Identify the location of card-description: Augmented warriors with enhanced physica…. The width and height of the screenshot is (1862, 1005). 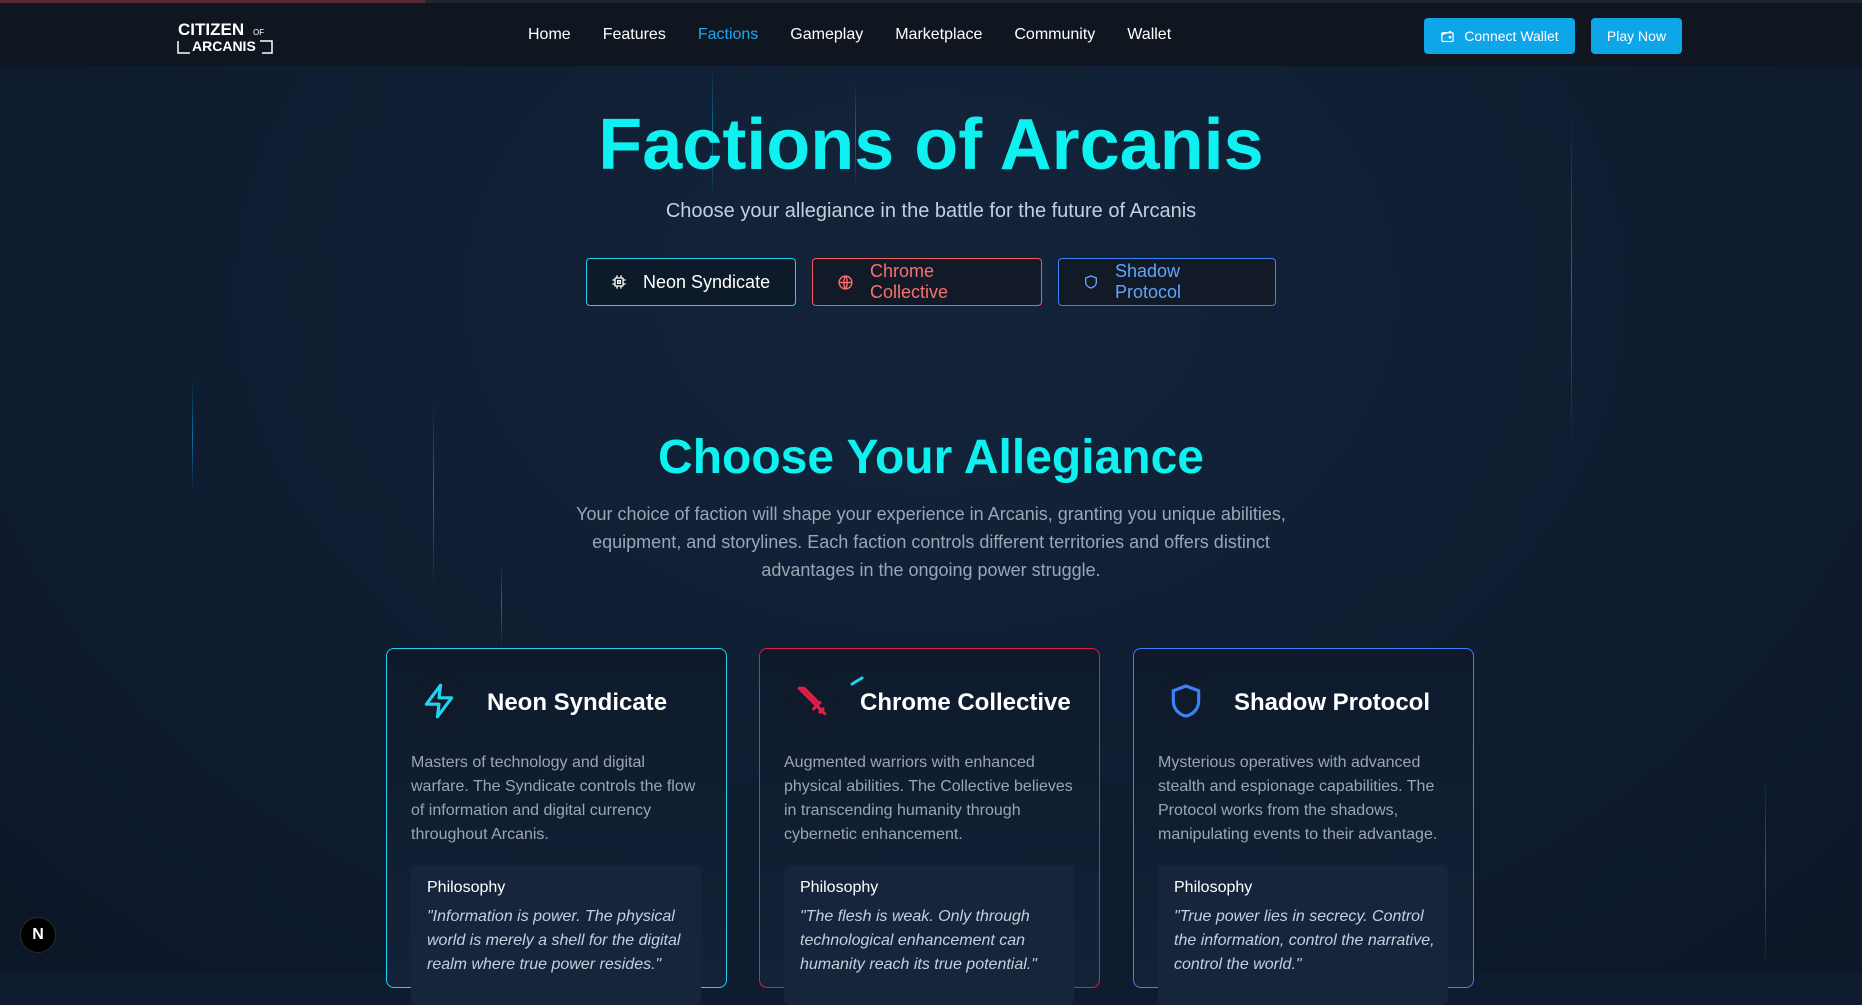
(928, 798).